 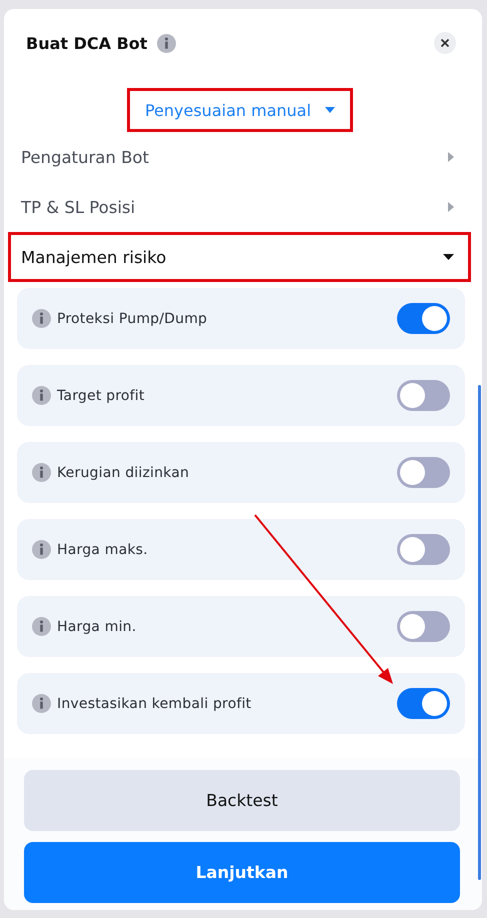 I want to click on setting-label: Target profit, so click(x=101, y=396).